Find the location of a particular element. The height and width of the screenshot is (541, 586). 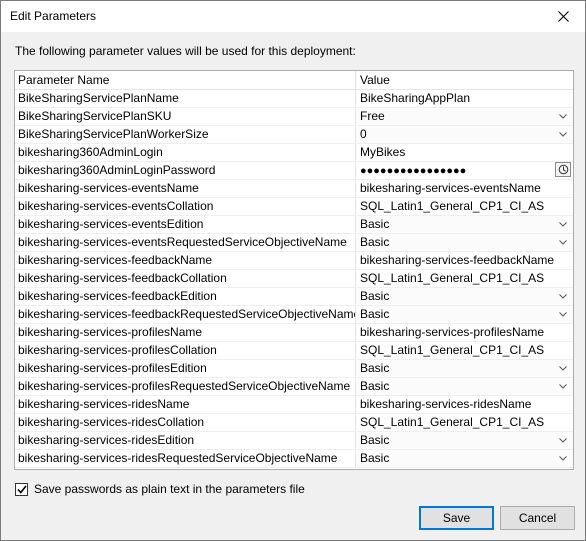

password-reveal-icon is located at coordinates (563, 169).